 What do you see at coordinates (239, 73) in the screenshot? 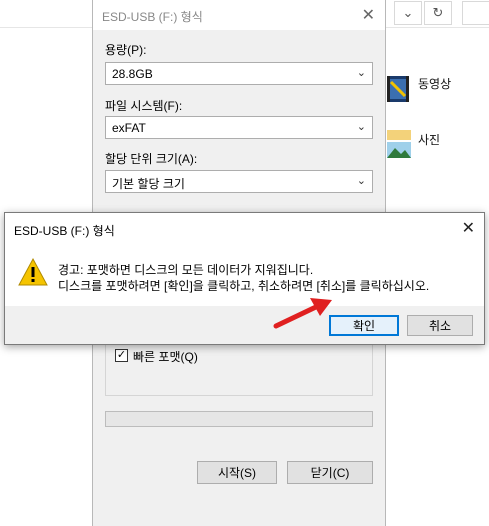
I see `capacity-select: 28.8GB ⌄` at bounding box center [239, 73].